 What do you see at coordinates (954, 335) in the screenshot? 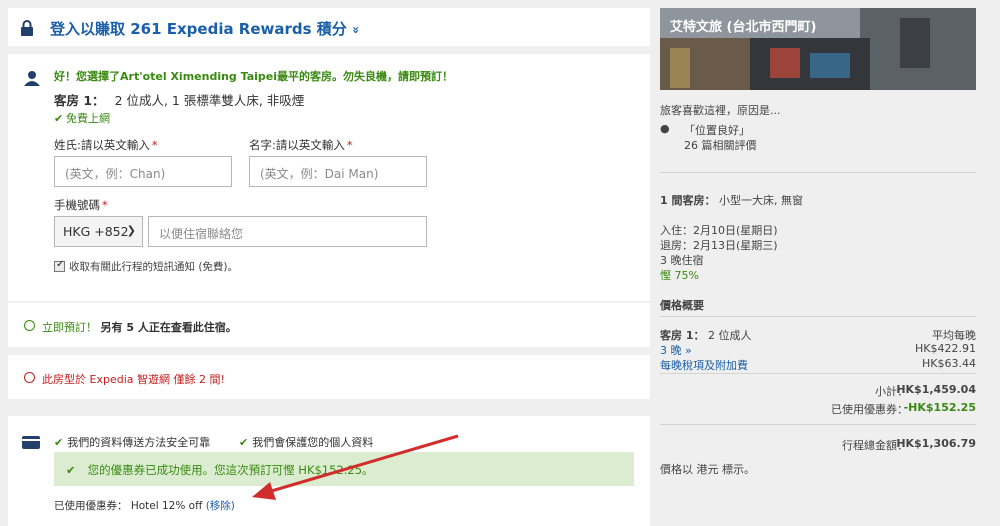
I see `avg-per-night-label: 平均每晚` at bounding box center [954, 335].